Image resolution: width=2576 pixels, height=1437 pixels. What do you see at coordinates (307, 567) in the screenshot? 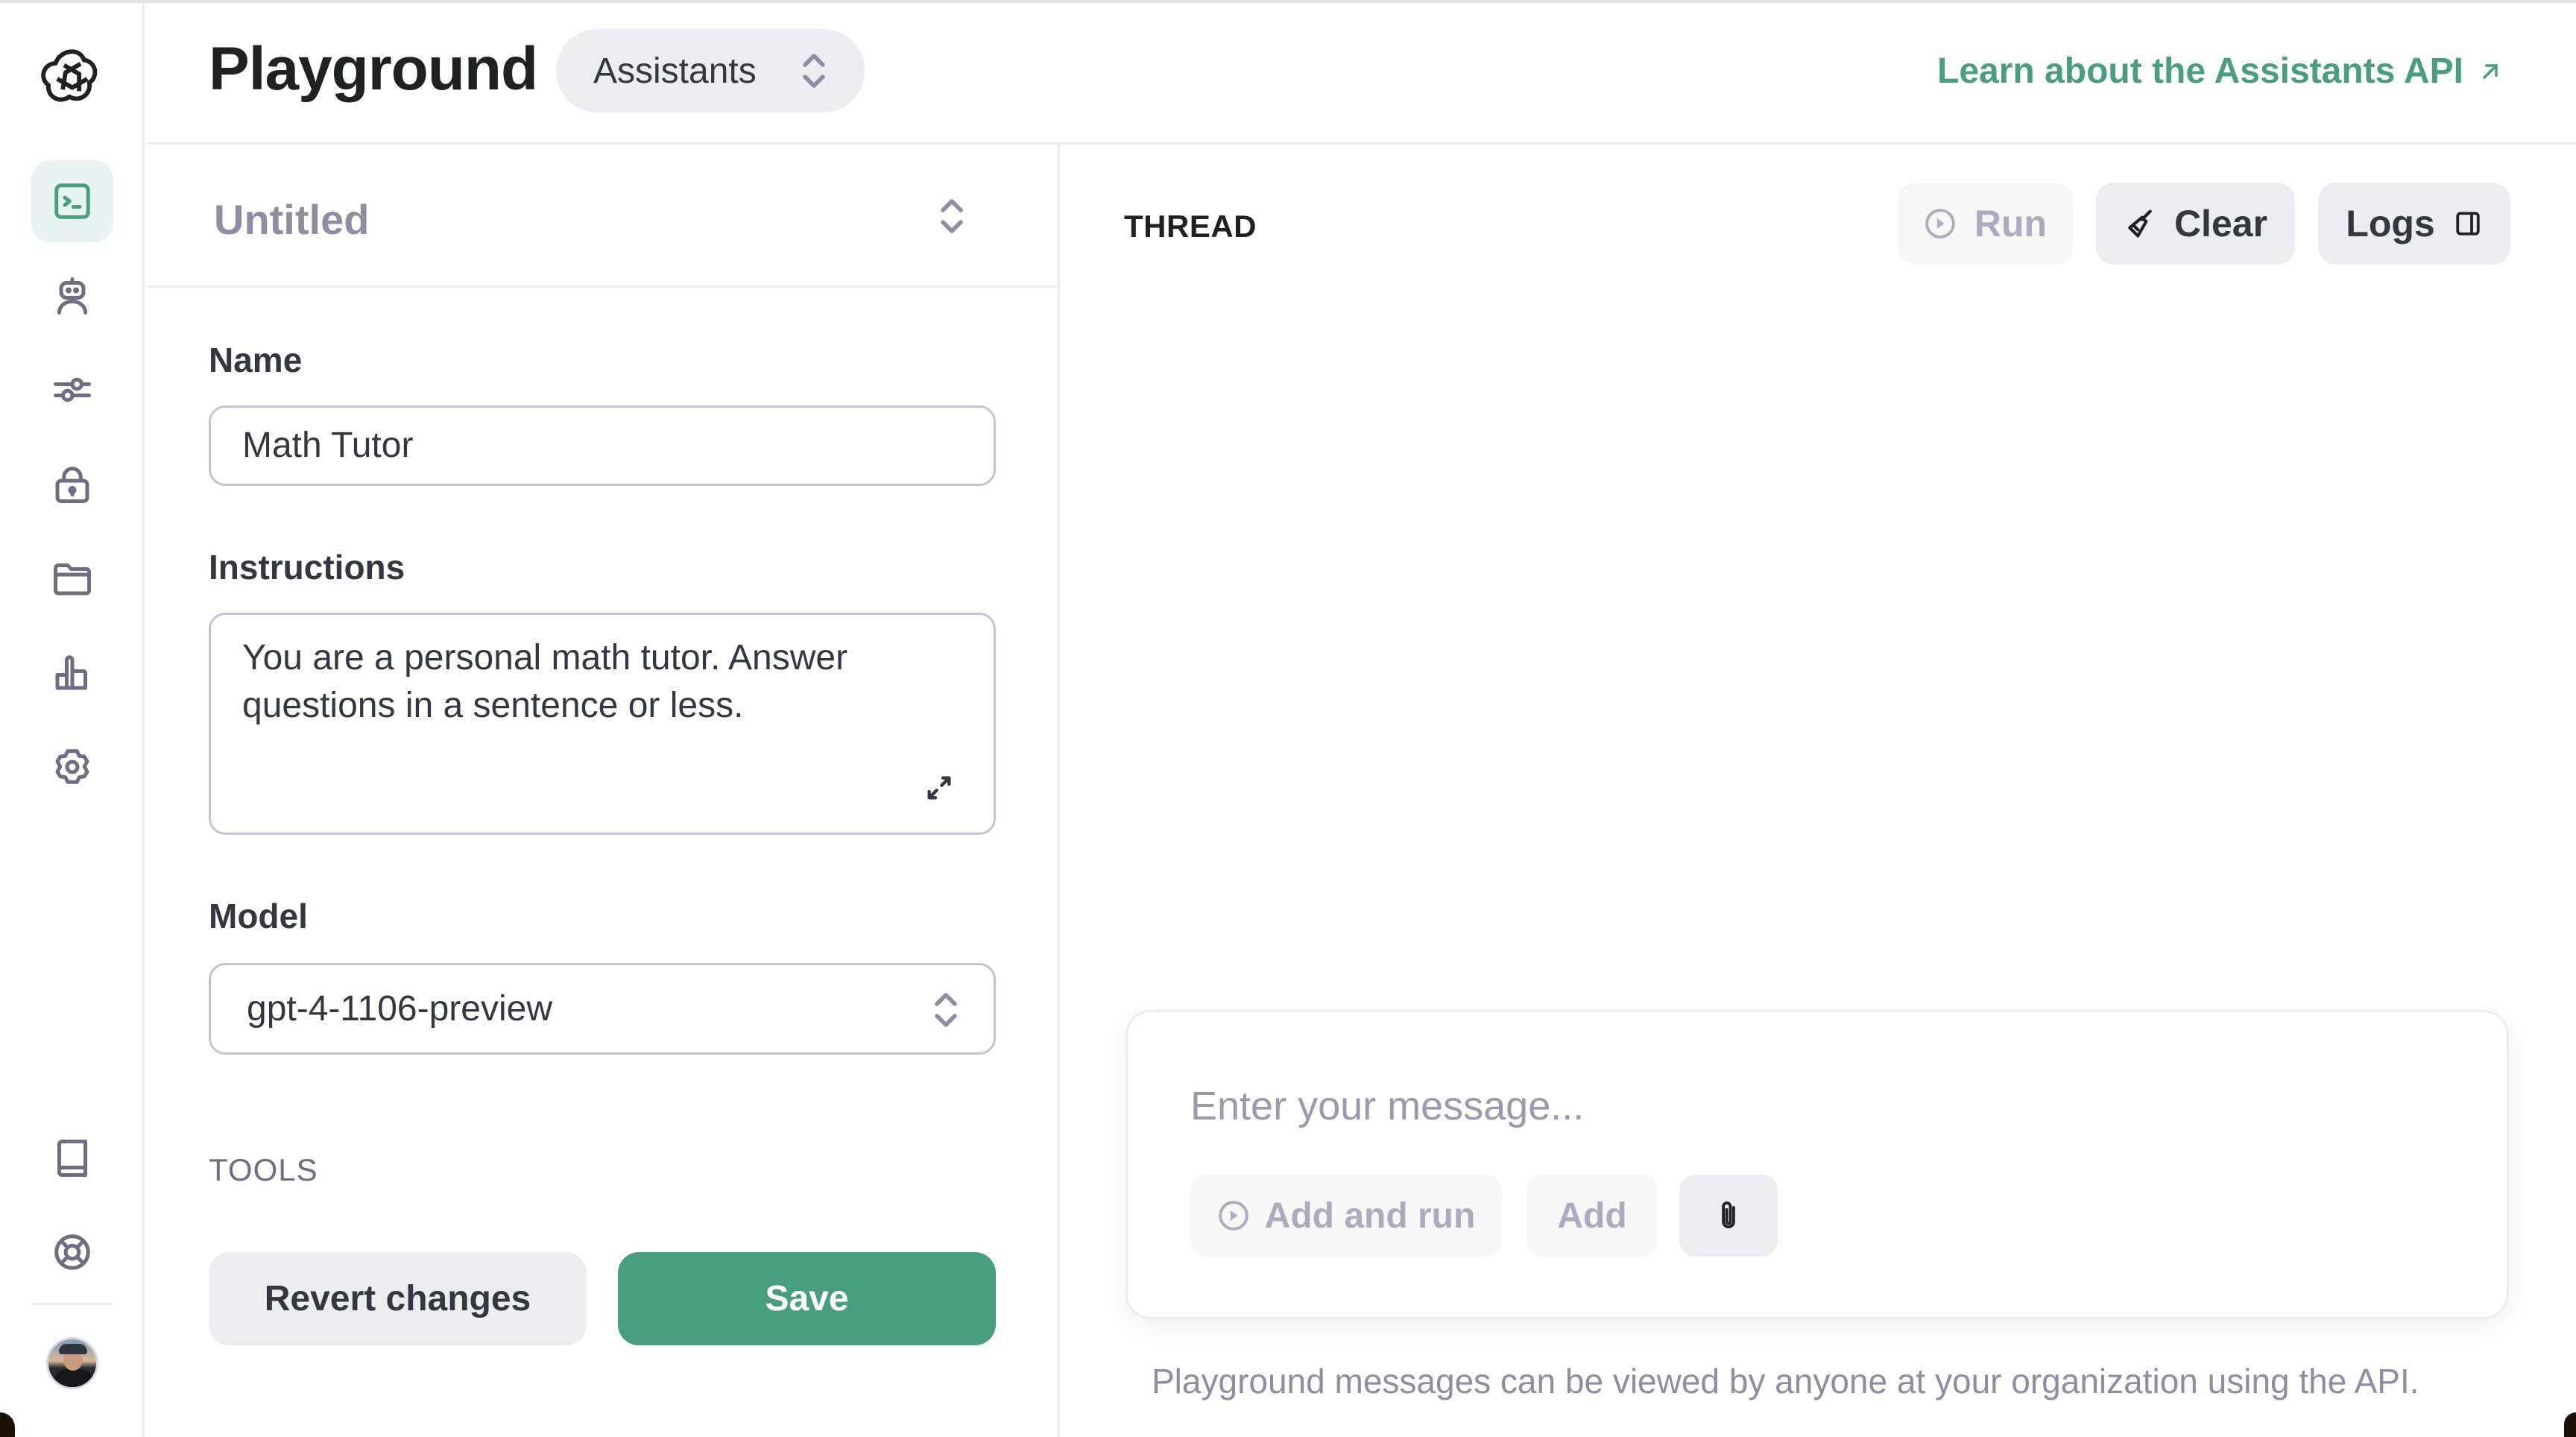
I see `instructions-label: Instructions` at bounding box center [307, 567].